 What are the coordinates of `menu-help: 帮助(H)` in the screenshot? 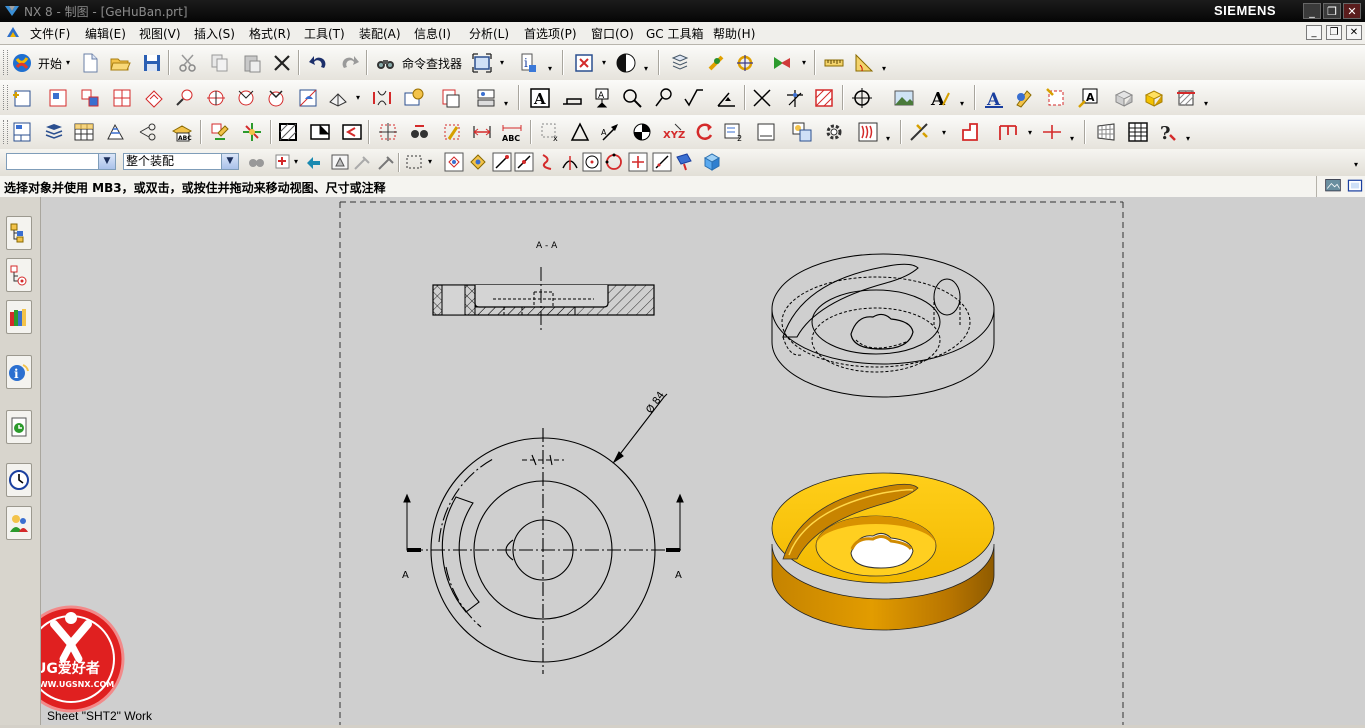 It's located at (734, 33).